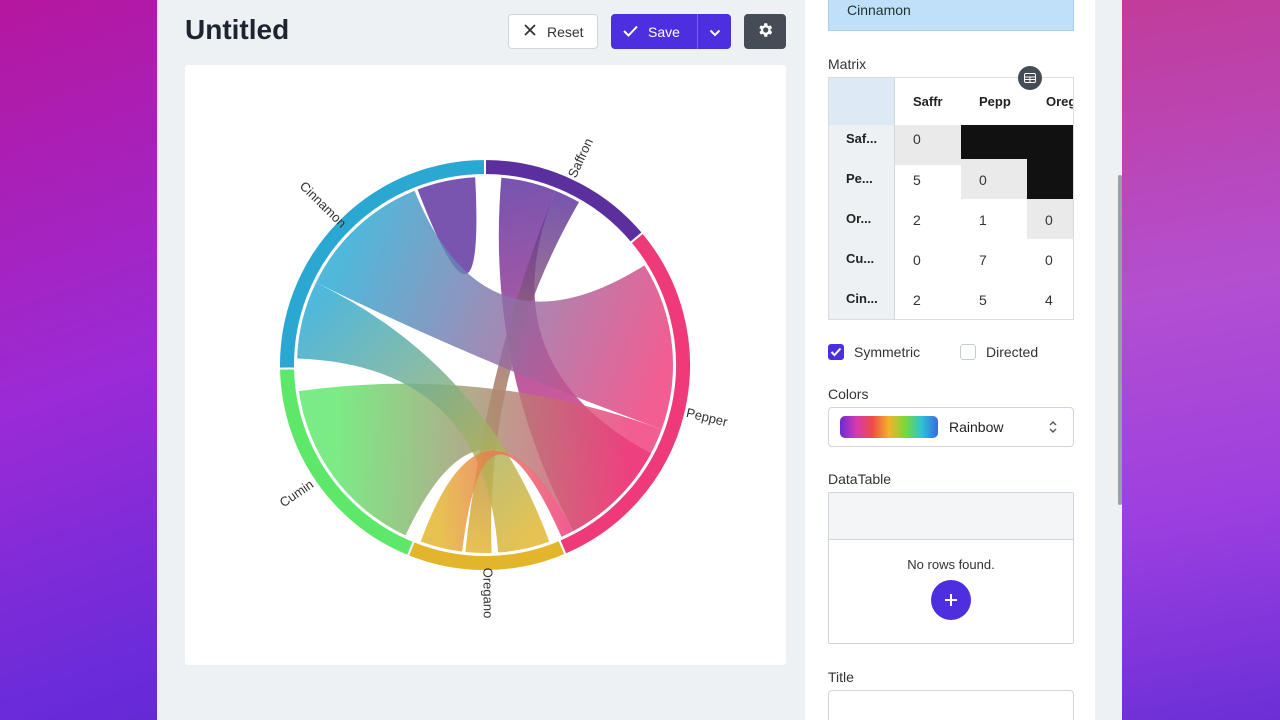  I want to click on table-icon, so click(1030, 78).